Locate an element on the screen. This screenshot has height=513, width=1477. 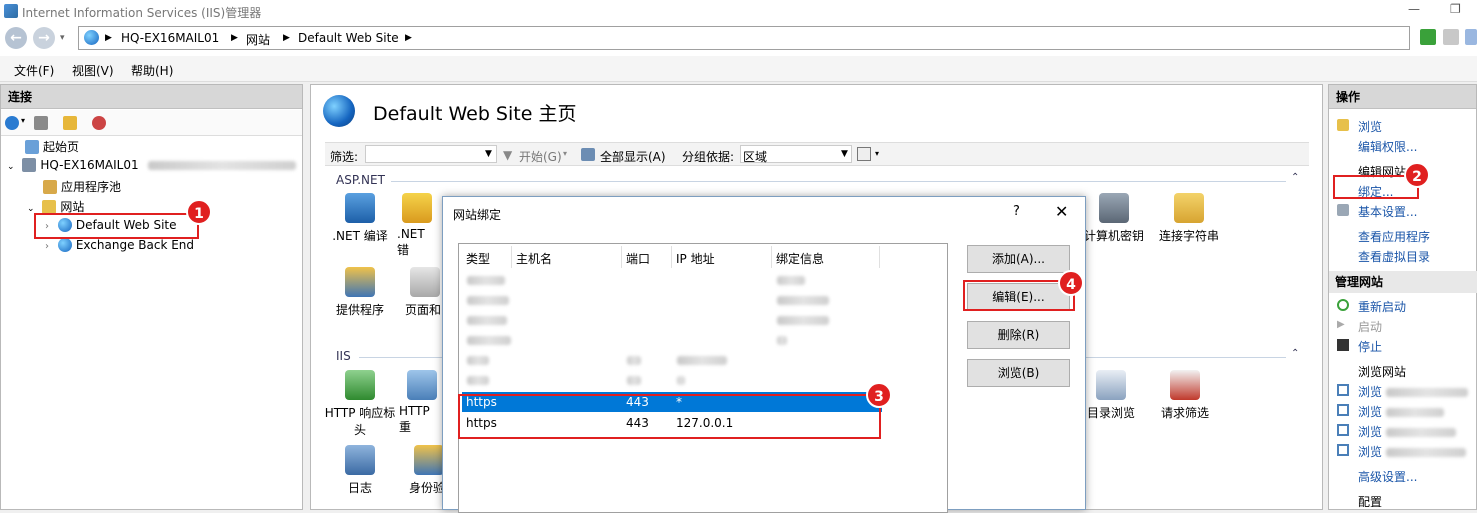
action-stop: 停止 is located at coordinates (1370, 346).